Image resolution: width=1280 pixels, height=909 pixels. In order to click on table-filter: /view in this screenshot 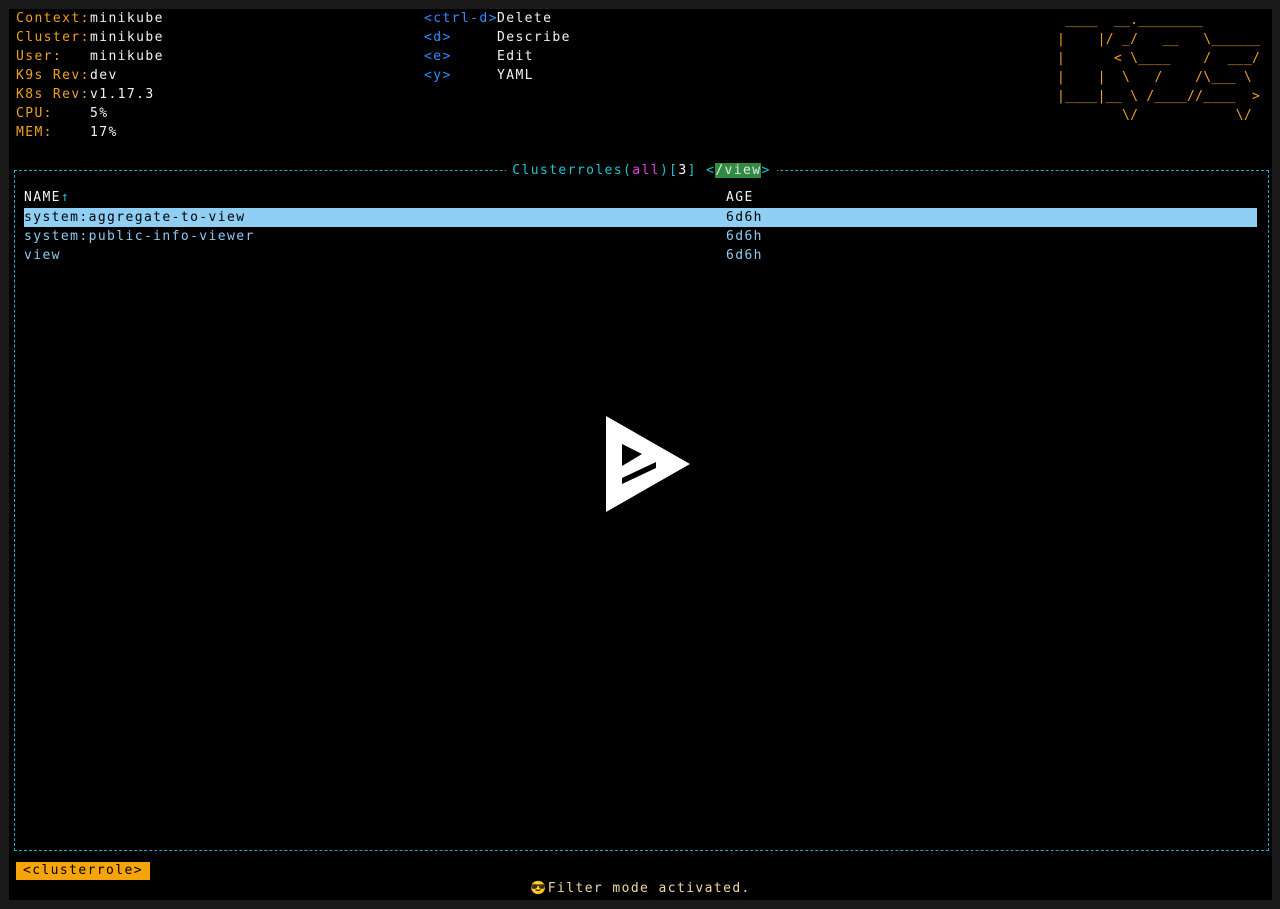, I will do `click(738, 170)`.